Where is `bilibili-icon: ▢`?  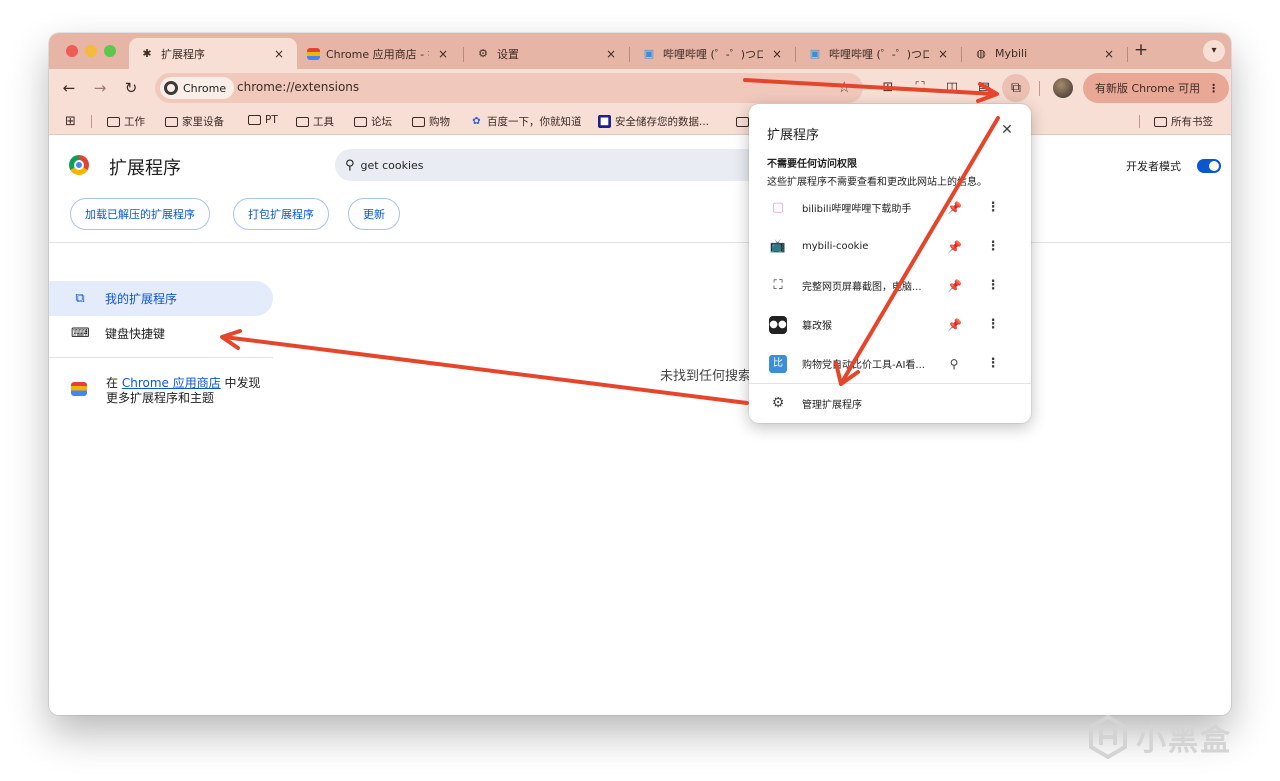 bilibili-icon: ▢ is located at coordinates (778, 207).